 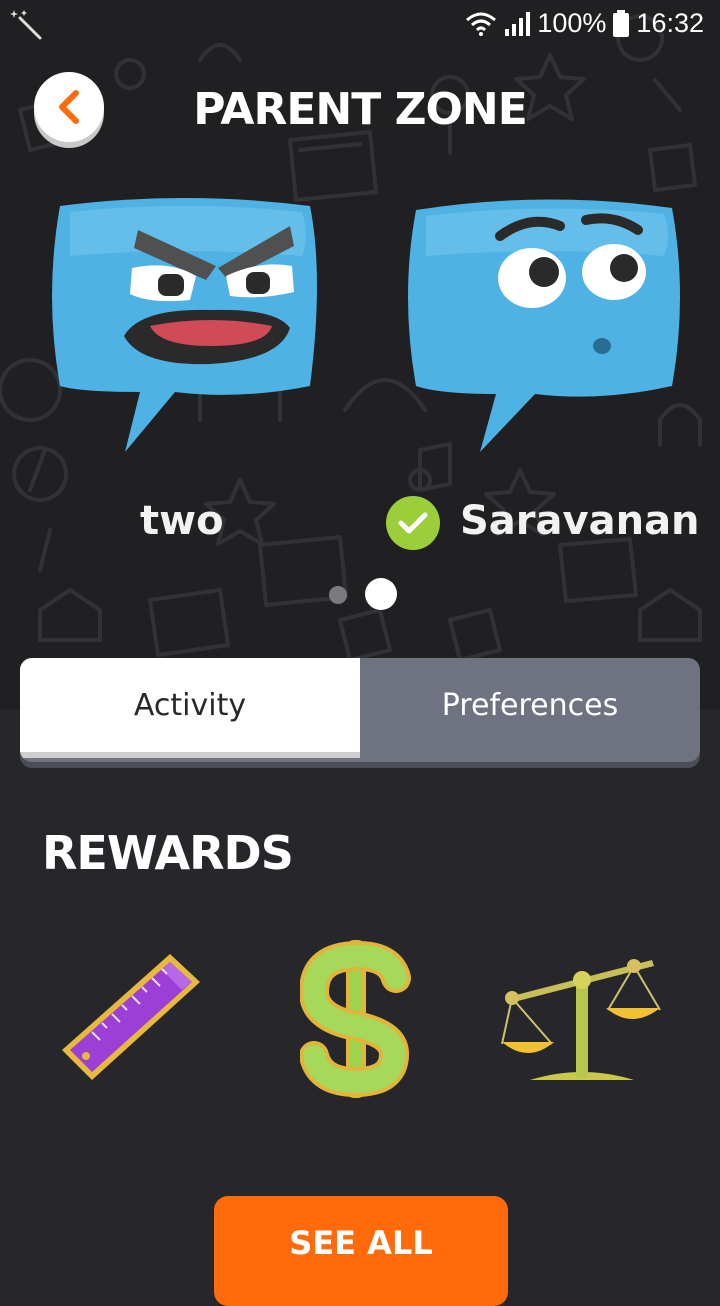 What do you see at coordinates (670, 23) in the screenshot?
I see `clock: 16:32` at bounding box center [670, 23].